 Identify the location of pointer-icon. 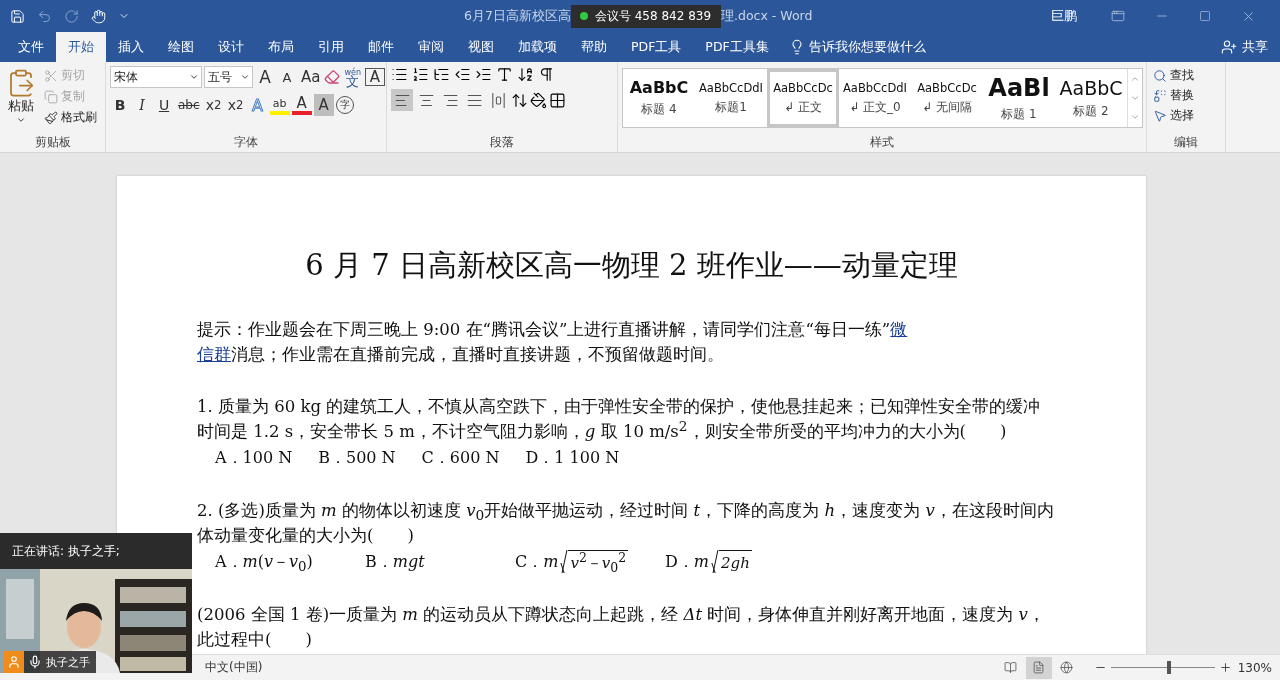
(1160, 115).